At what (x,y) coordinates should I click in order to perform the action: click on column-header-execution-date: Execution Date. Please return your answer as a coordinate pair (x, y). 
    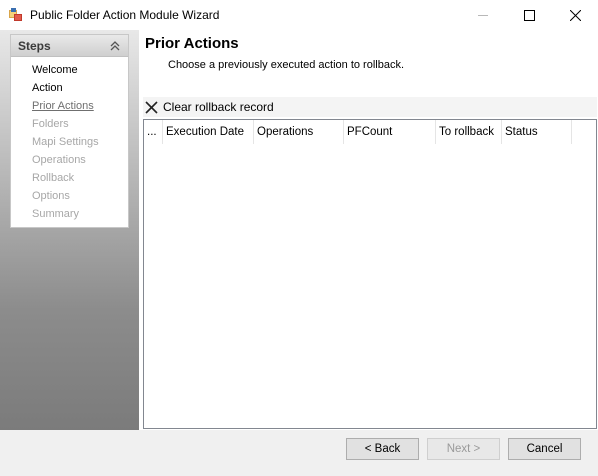
    Looking at the image, I should click on (208, 132).